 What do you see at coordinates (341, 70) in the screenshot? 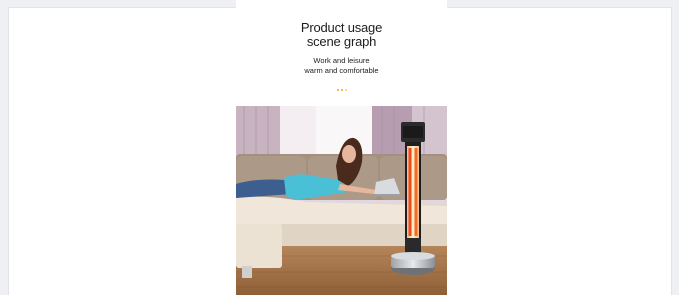
I see `section-subtitle-line-2: warm and comfortable` at bounding box center [341, 70].